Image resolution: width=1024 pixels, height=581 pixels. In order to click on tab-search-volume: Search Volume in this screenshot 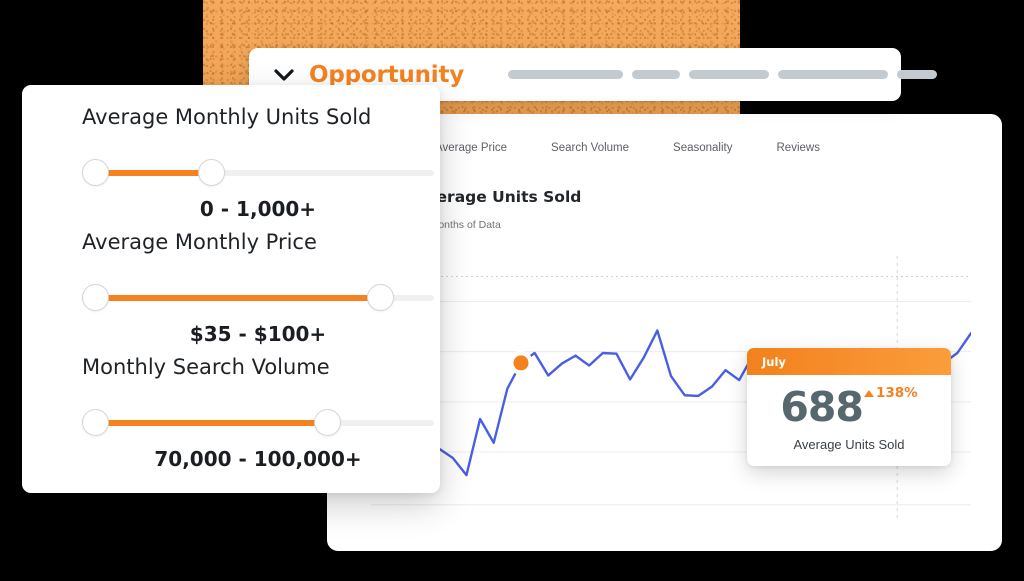, I will do `click(590, 152)`.